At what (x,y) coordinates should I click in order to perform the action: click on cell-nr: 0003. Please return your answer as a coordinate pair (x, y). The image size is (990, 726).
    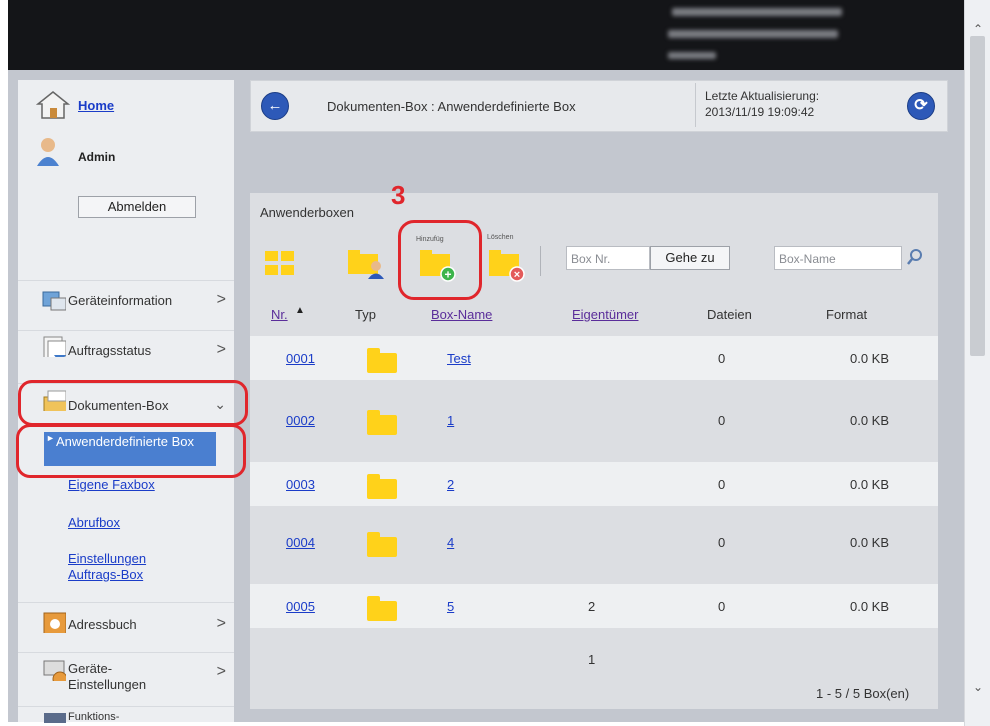
    Looking at the image, I should click on (300, 484).